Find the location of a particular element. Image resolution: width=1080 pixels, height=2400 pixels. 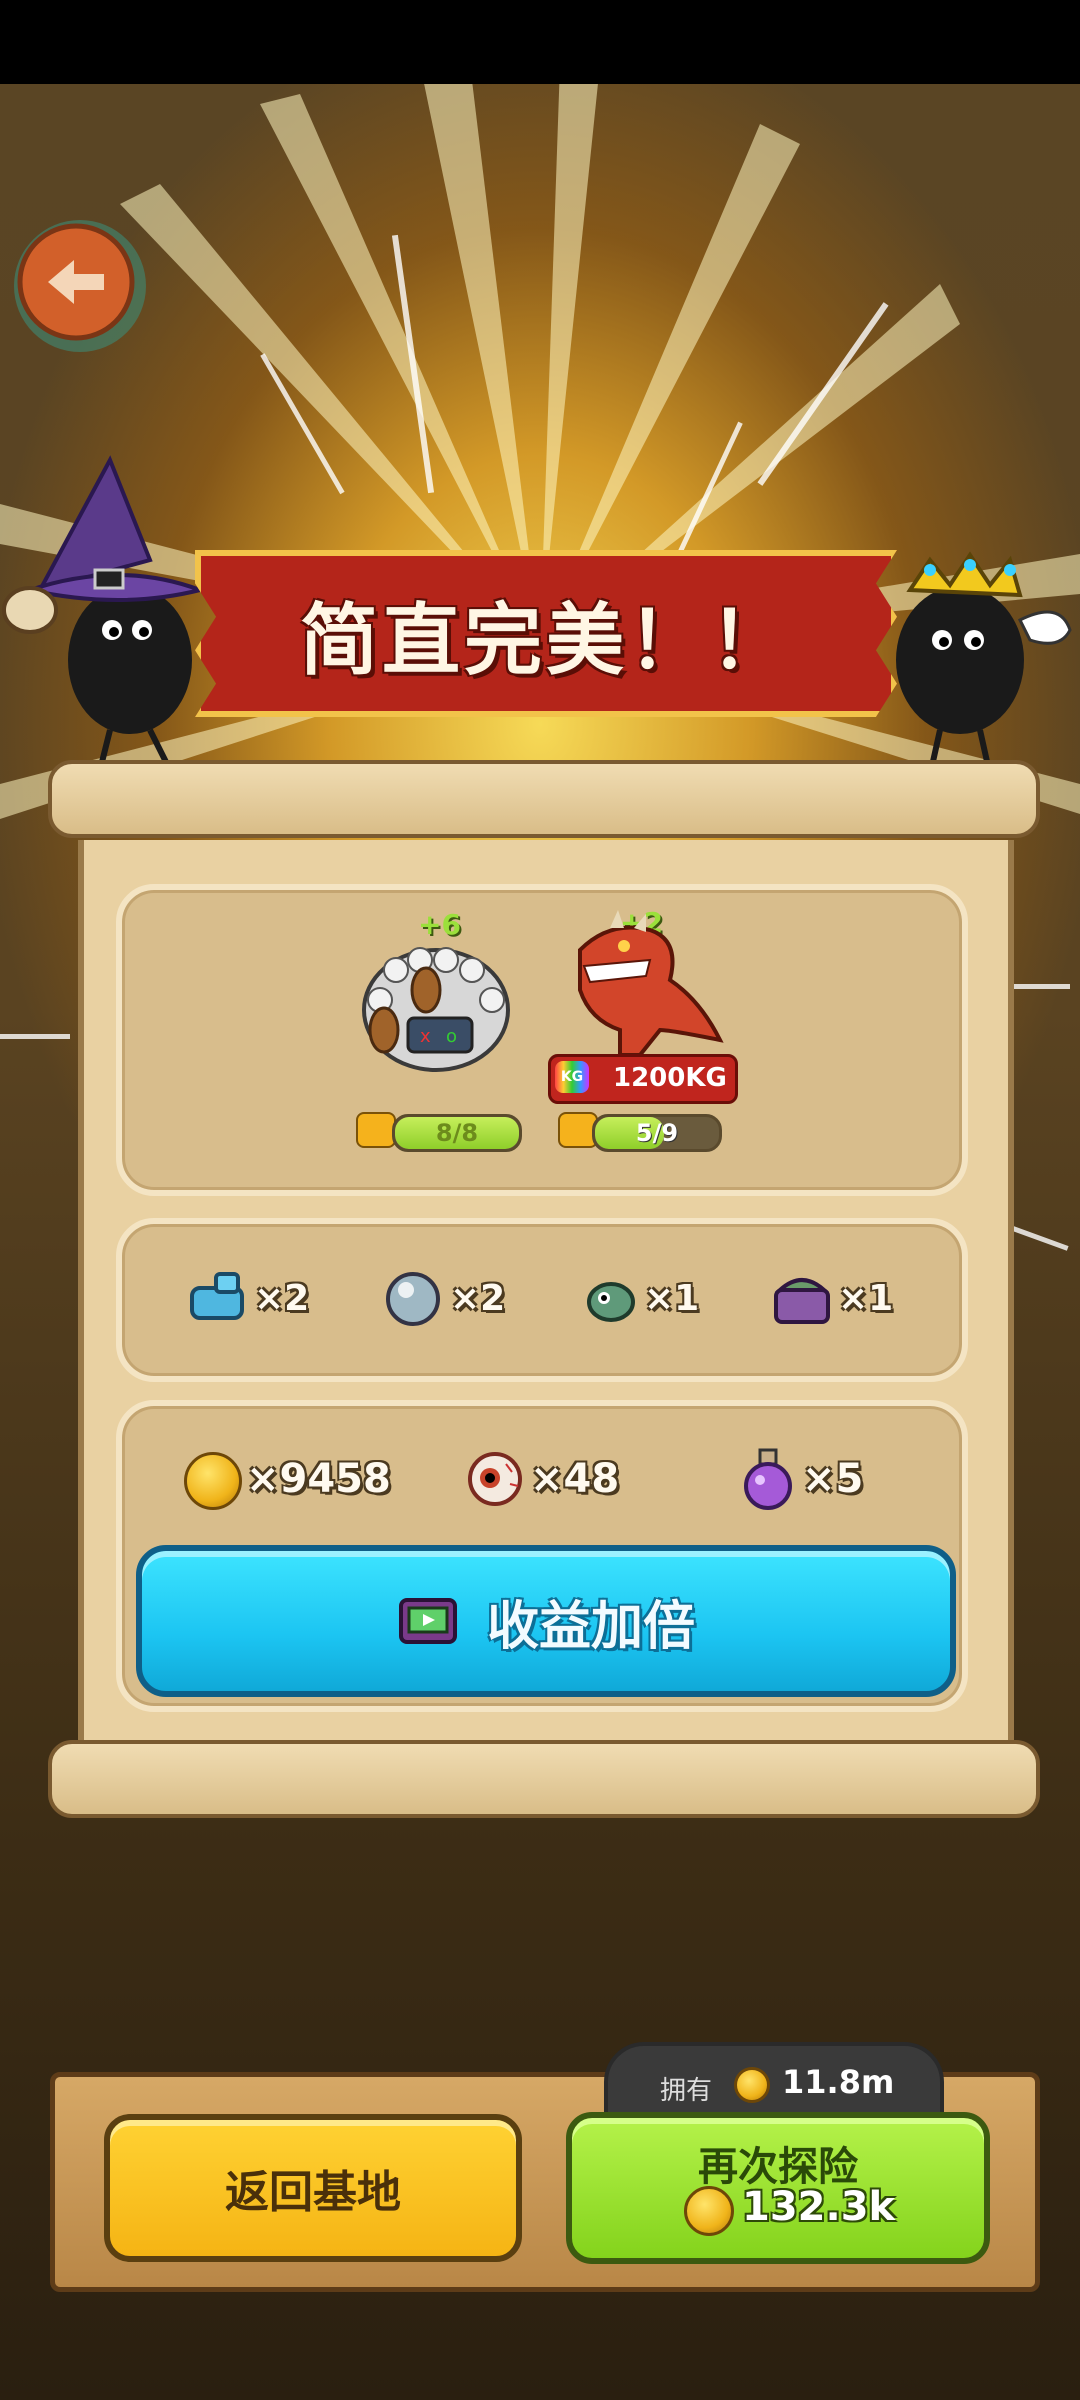

monster-weight: 1200KG is located at coordinates (670, 1078).